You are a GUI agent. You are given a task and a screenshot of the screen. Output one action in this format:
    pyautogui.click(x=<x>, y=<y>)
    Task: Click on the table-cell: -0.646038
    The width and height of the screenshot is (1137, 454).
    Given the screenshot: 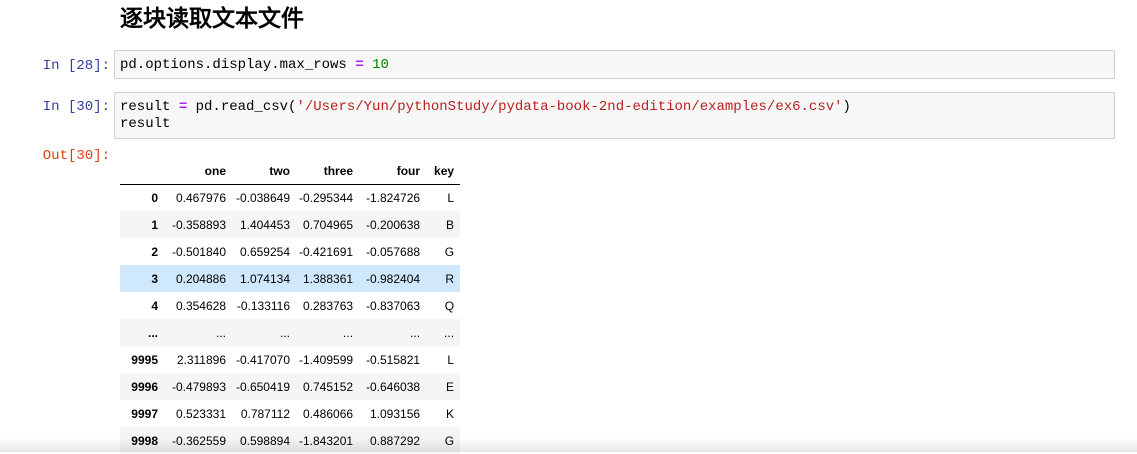 What is the action you would take?
    pyautogui.click(x=393, y=386)
    